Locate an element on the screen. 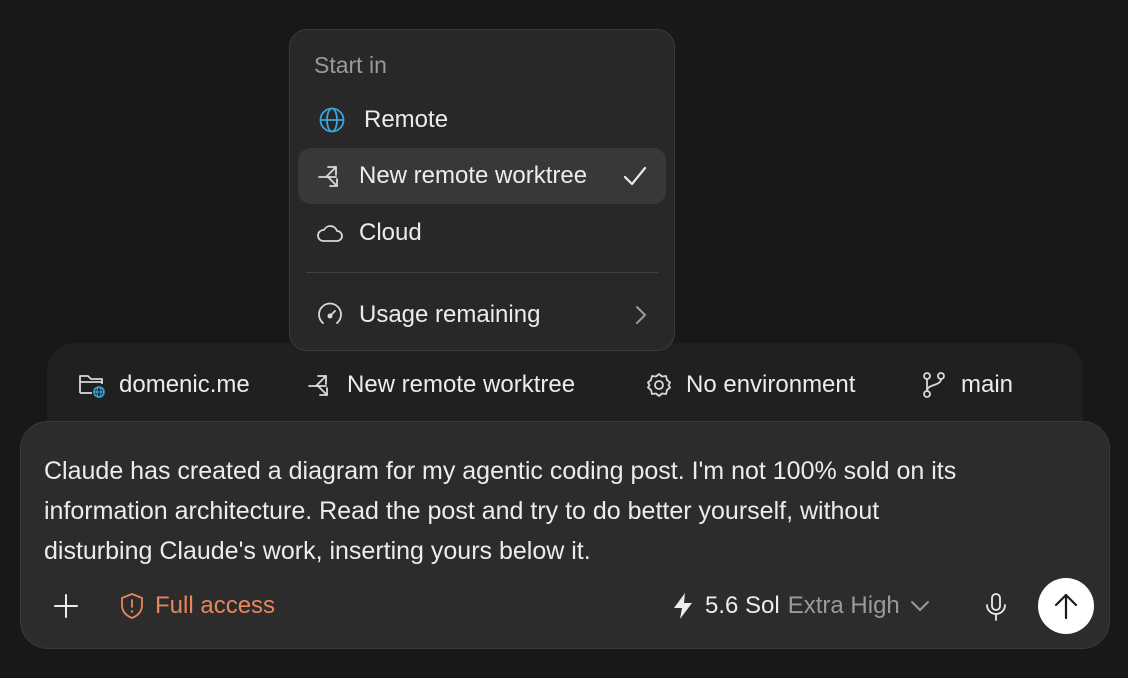 The image size is (1128, 678). microphone-icon is located at coordinates (996, 607).